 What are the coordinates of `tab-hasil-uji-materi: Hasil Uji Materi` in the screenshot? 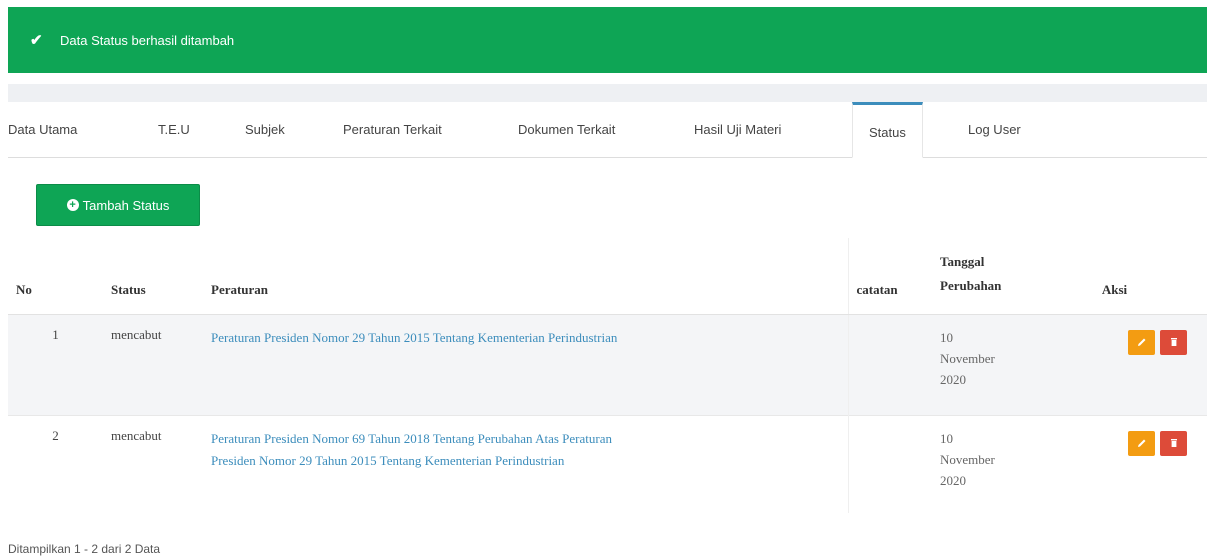 It's located at (737, 129).